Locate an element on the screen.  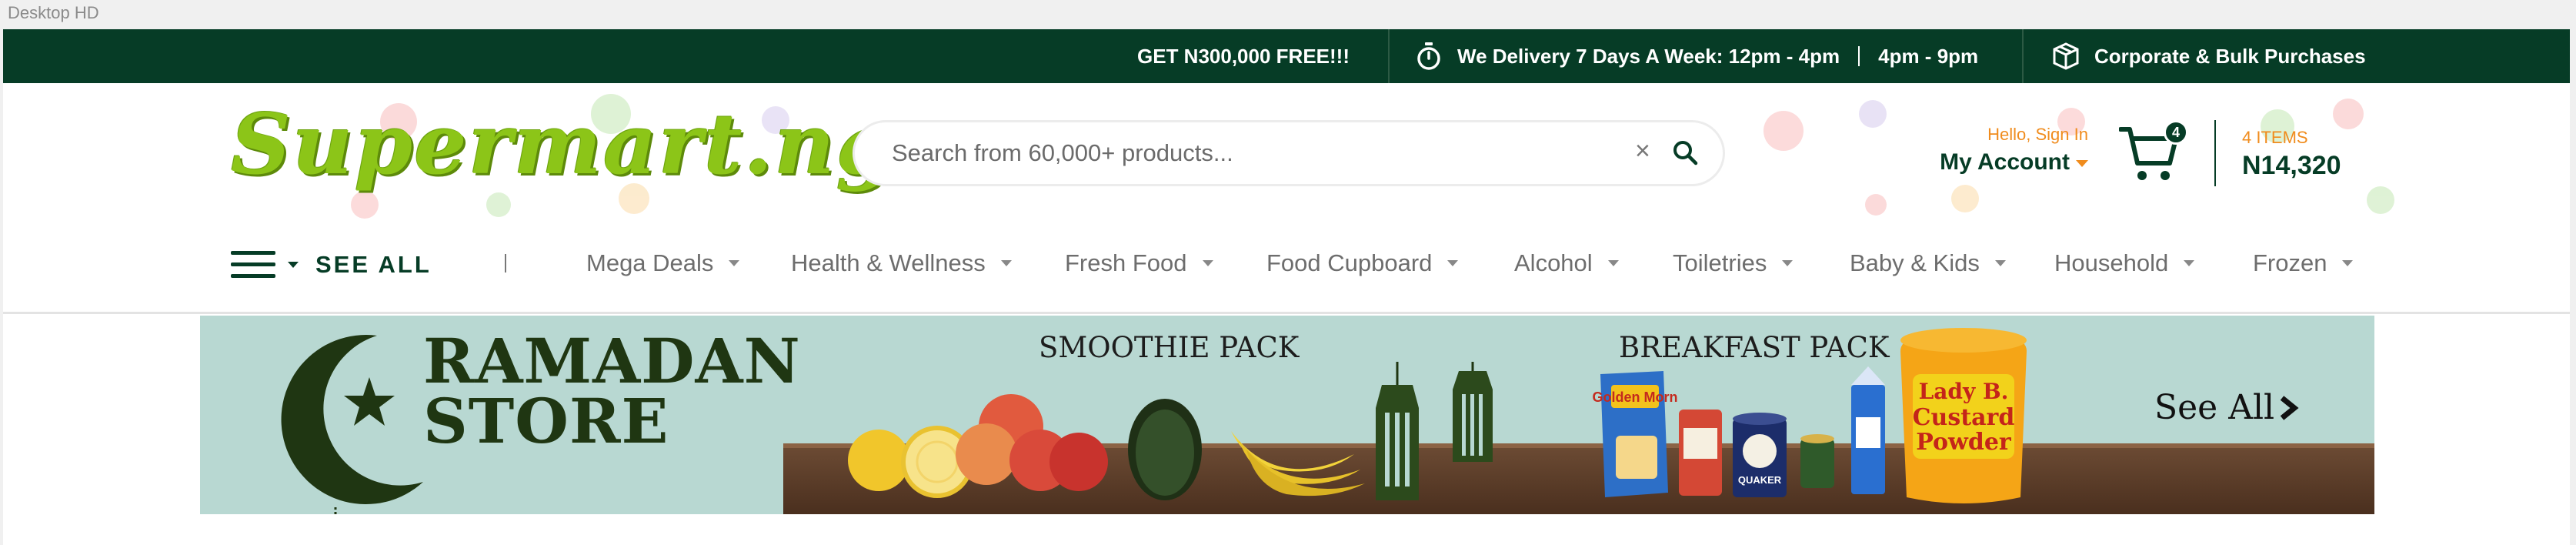
custard-label-line-3: Powder is located at coordinates (1964, 442).